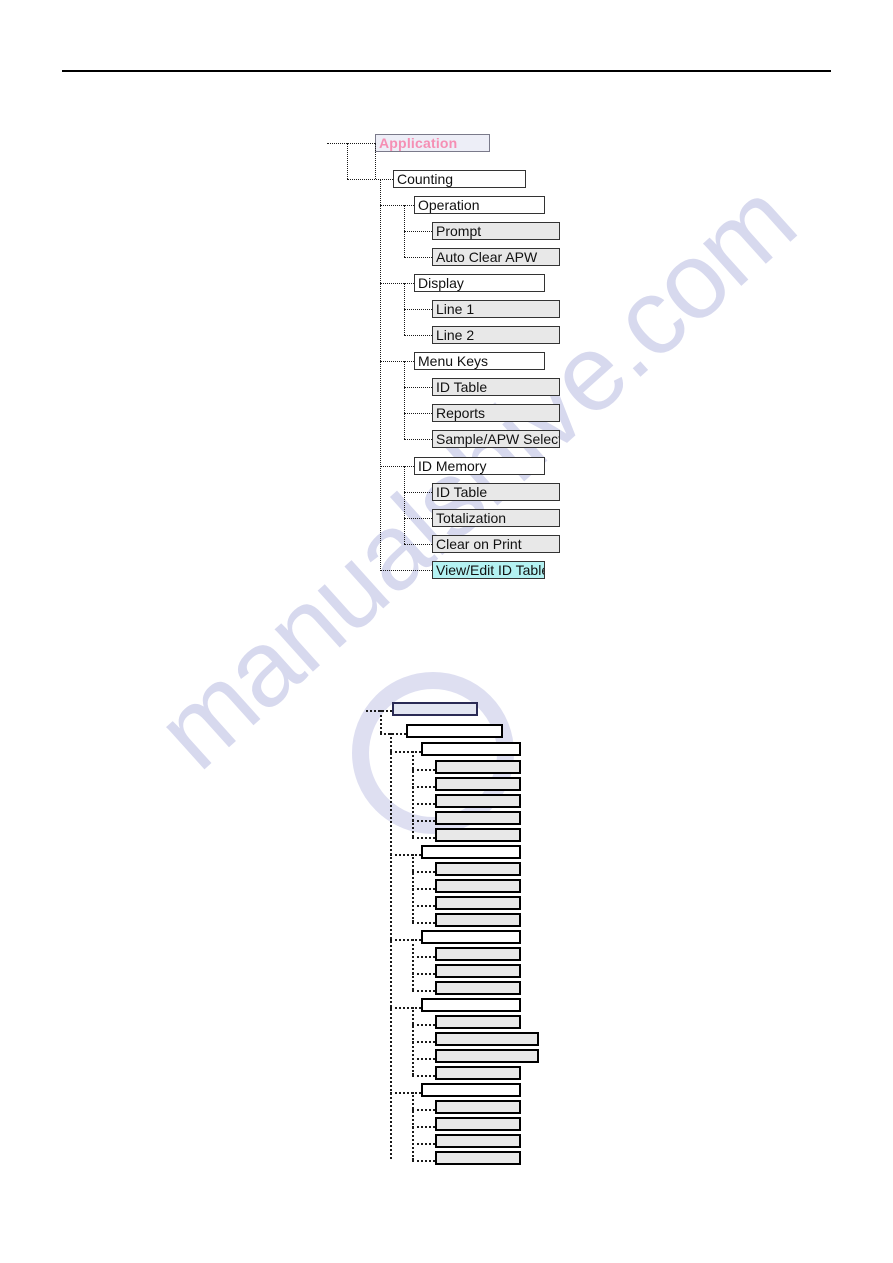 This screenshot has height=1263, width=893. What do you see at coordinates (478, 954) in the screenshot?
I see `tree-node-b-g3-c1` at bounding box center [478, 954].